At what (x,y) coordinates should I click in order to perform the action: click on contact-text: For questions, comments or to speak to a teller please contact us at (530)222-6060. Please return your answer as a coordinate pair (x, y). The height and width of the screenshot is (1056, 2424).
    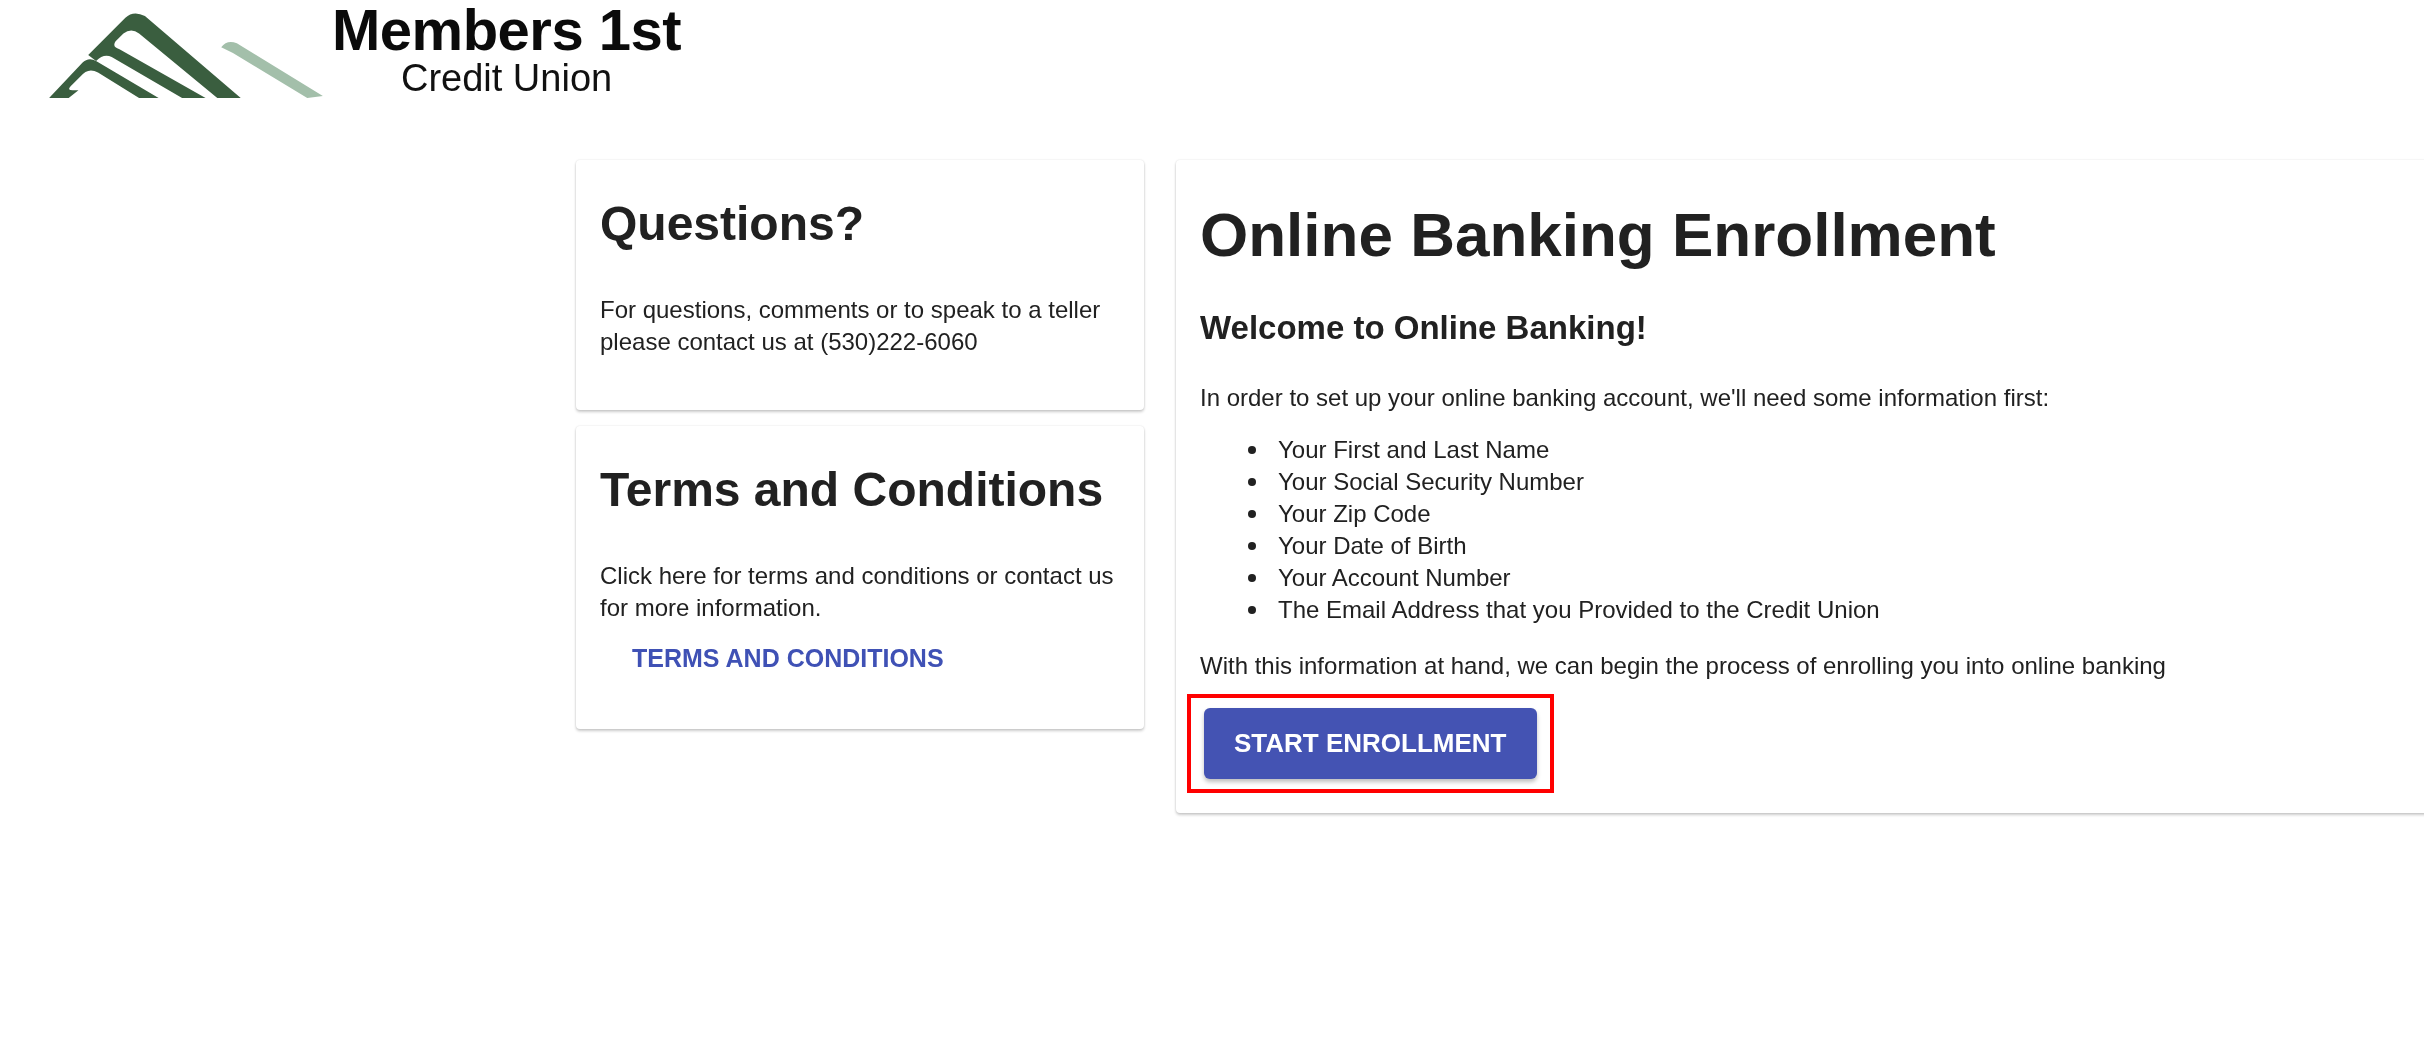
    Looking at the image, I should click on (851, 326).